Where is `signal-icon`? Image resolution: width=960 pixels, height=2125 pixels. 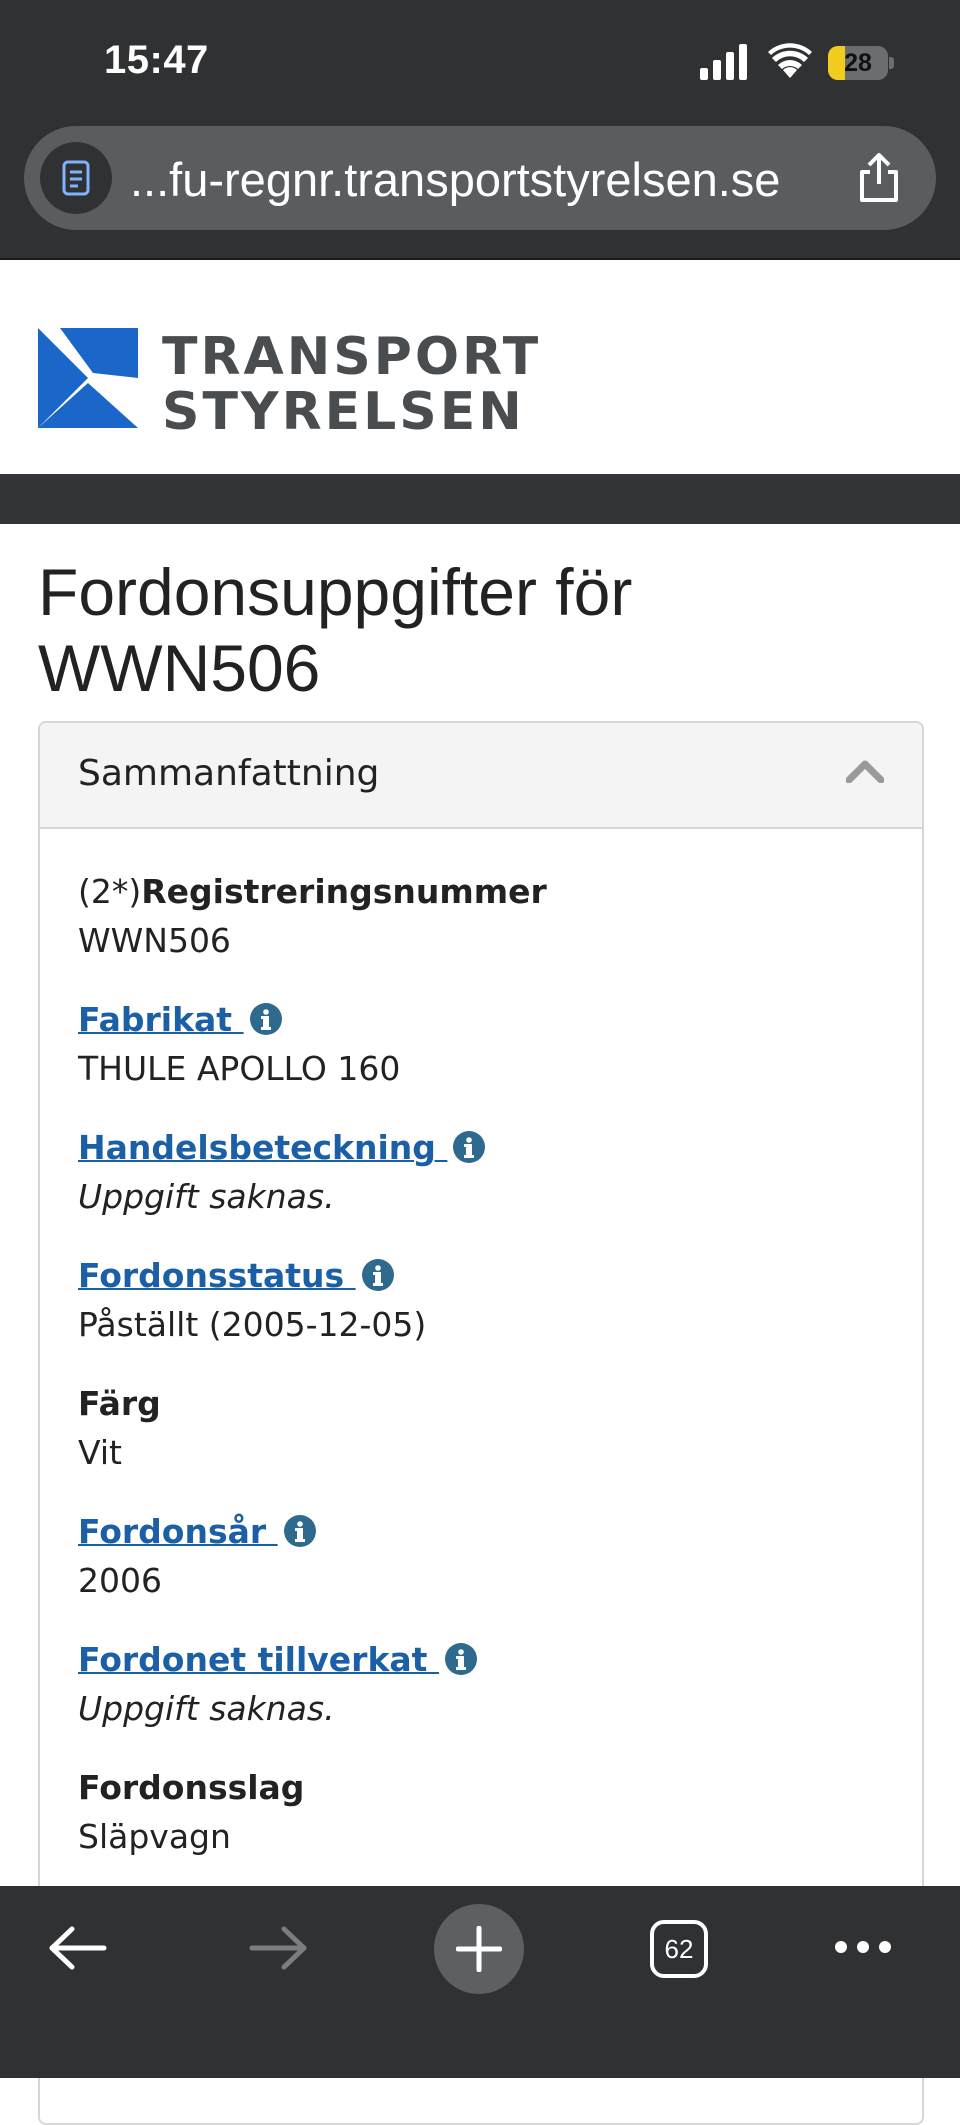
signal-icon is located at coordinates (723, 62).